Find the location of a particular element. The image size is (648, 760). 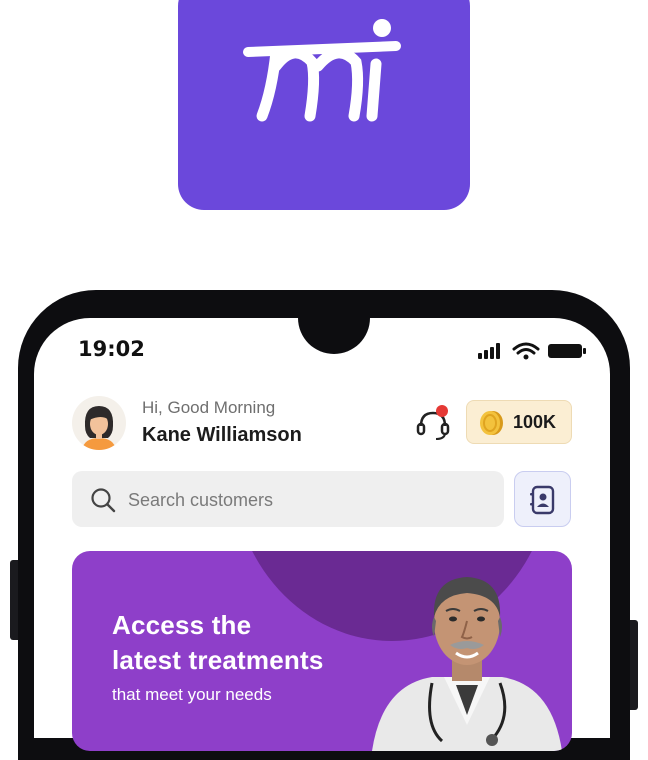

notification-dot is located at coordinates (442, 411).